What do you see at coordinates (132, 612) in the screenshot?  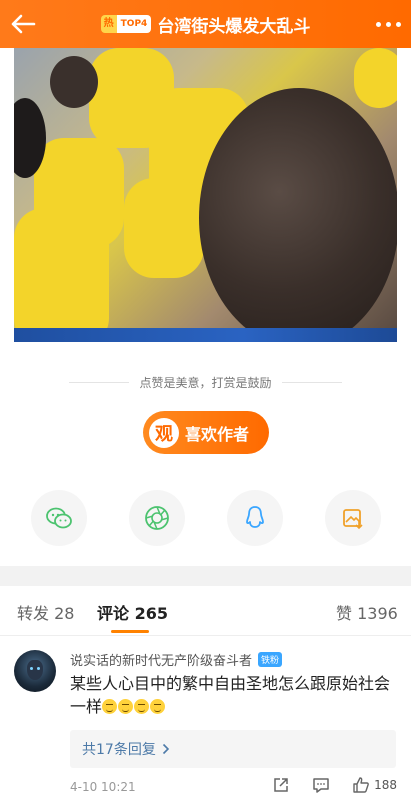 I see `tab-comments: 评论 265` at bounding box center [132, 612].